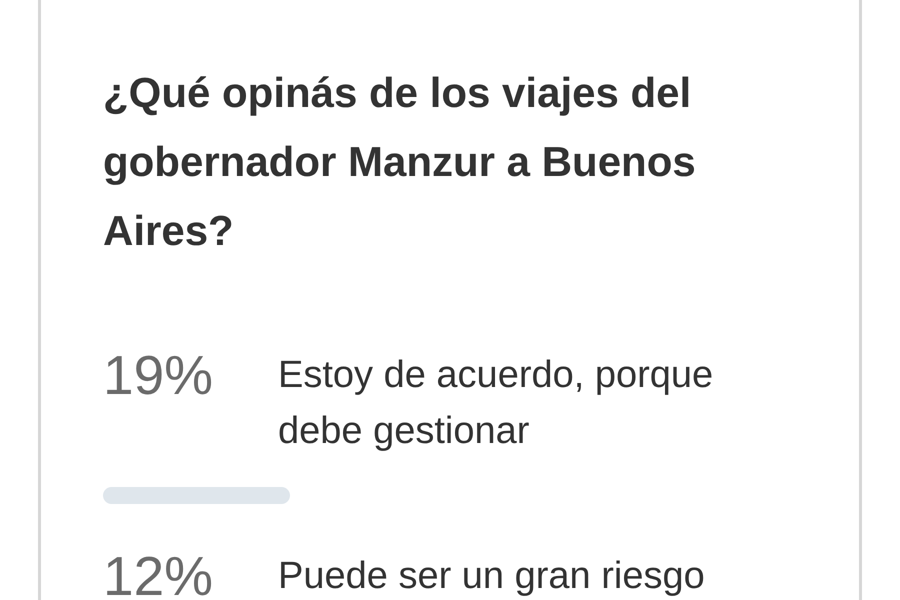  I want to click on vote-percentage: 19%, so click(158, 375).